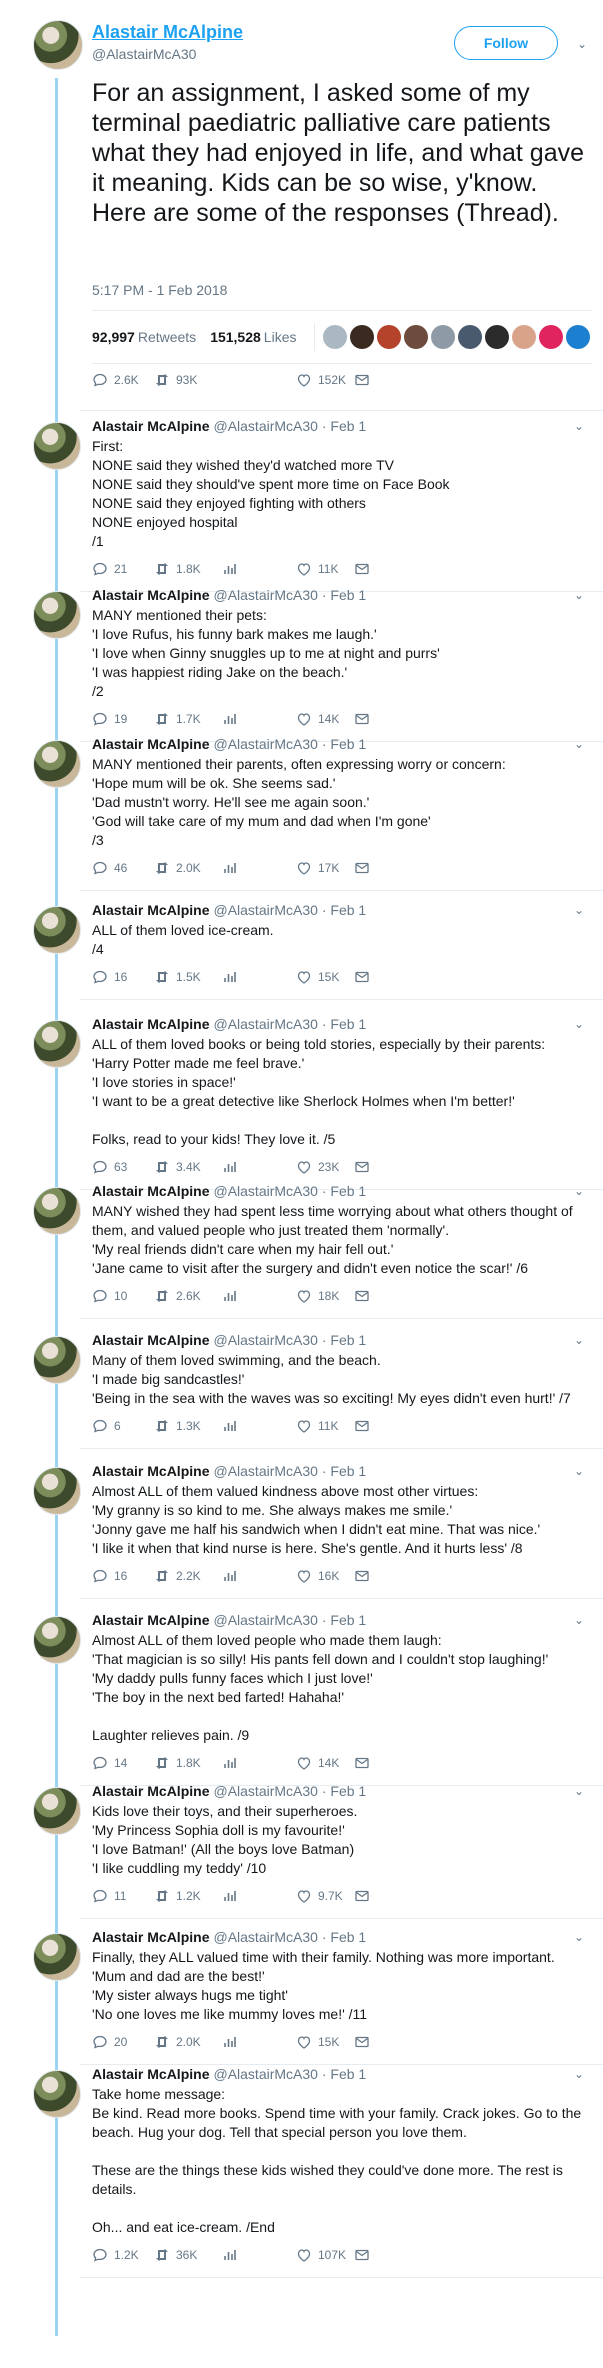 The width and height of the screenshot is (603, 2368). Describe the element at coordinates (177, 977) in the screenshot. I see `retweet-button: 1.5K` at that location.